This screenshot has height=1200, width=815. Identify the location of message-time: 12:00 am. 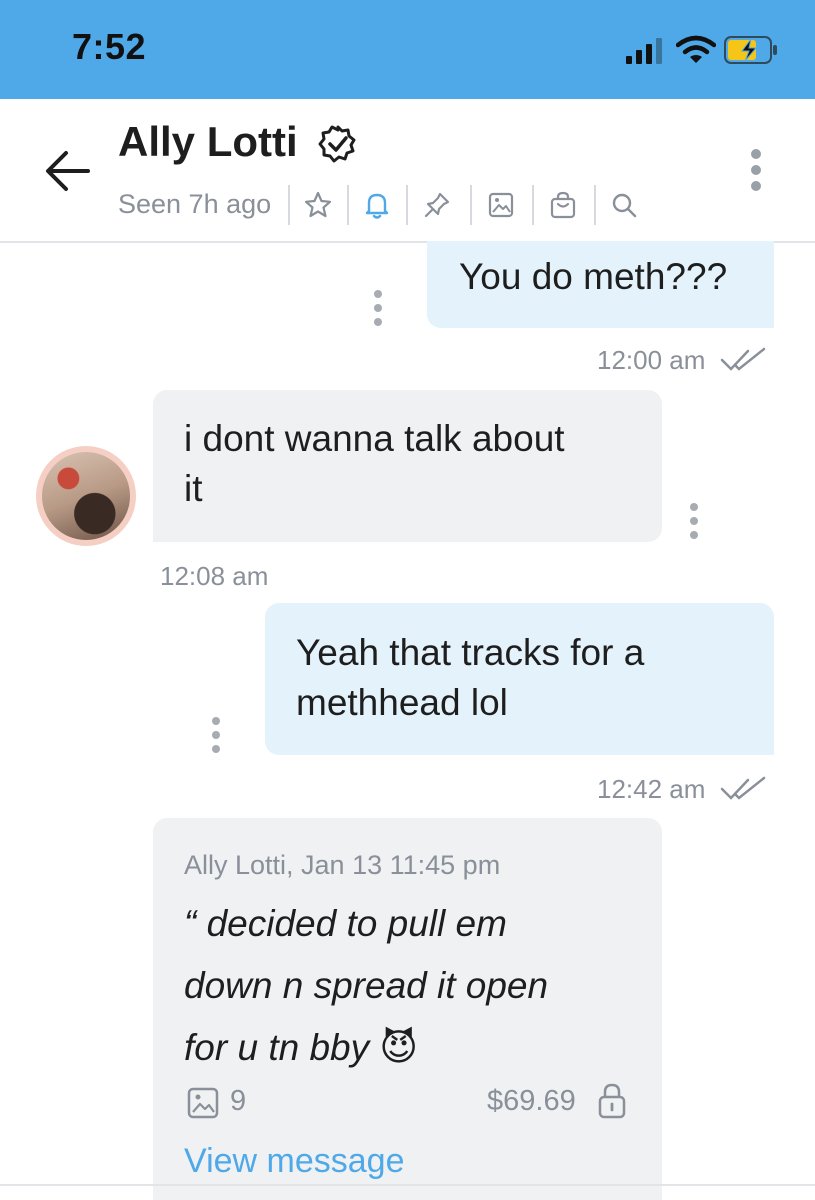
(651, 360).